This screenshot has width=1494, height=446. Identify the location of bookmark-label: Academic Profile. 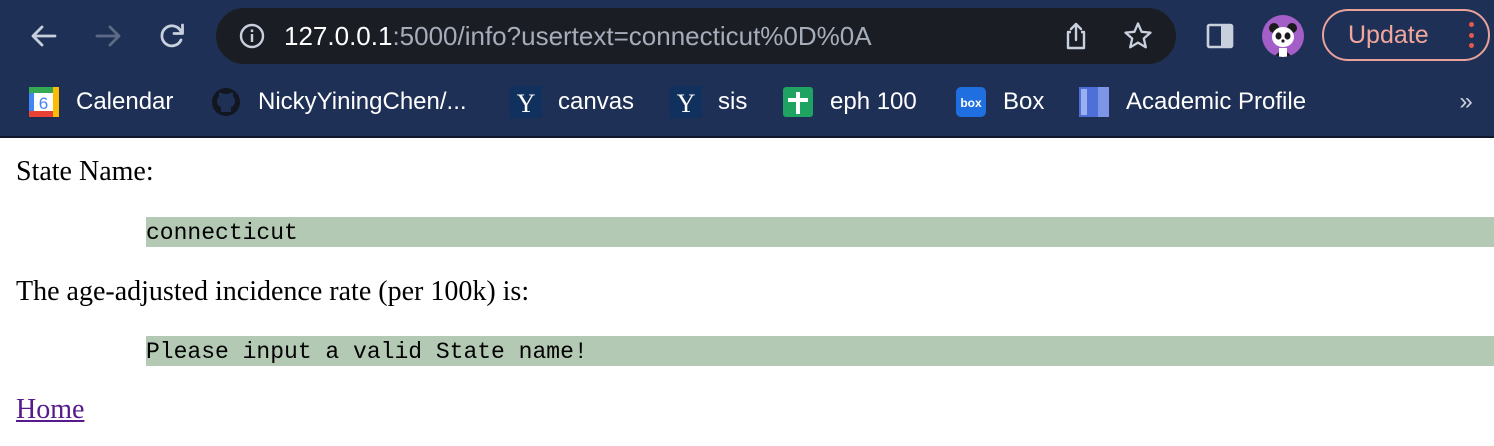
(1216, 101).